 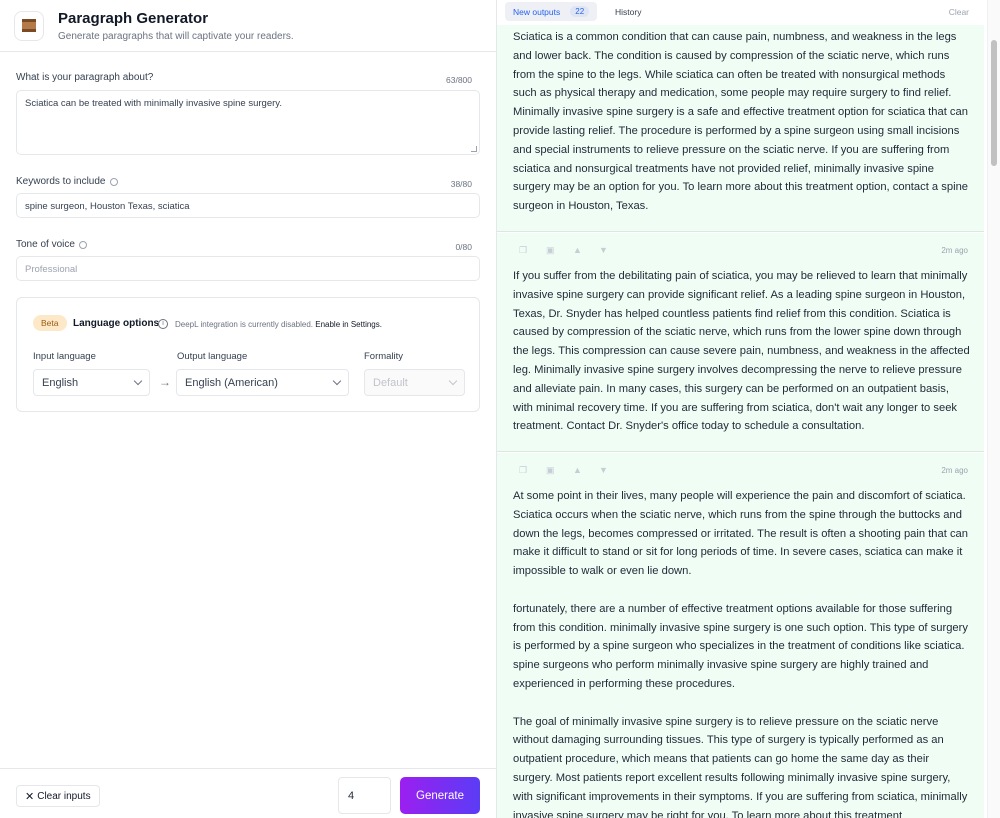 What do you see at coordinates (50, 323) in the screenshot?
I see `beta-badge: Beta` at bounding box center [50, 323].